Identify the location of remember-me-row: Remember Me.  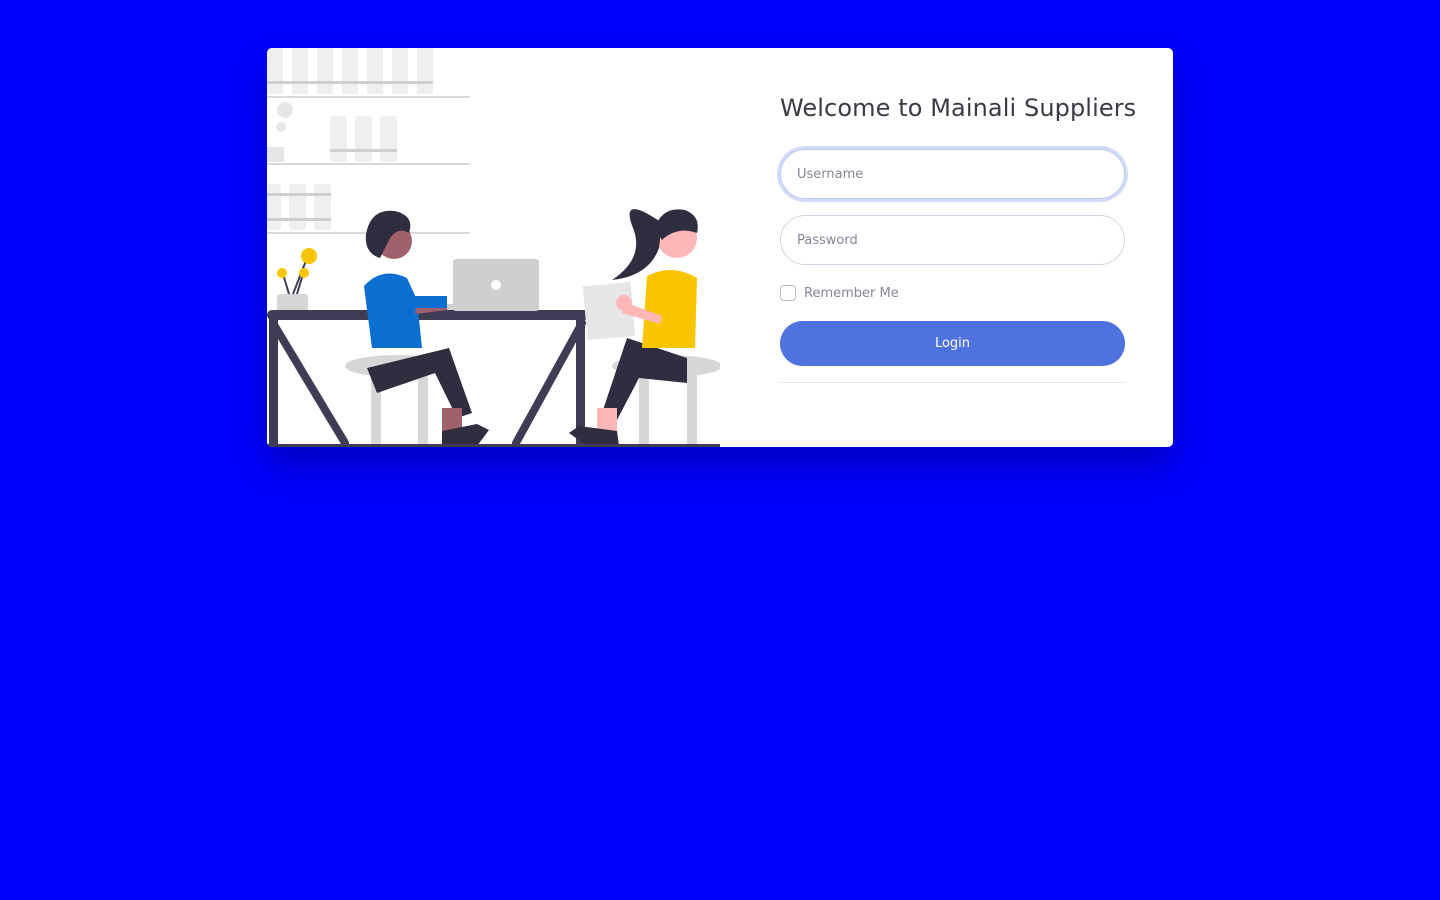
(952, 293).